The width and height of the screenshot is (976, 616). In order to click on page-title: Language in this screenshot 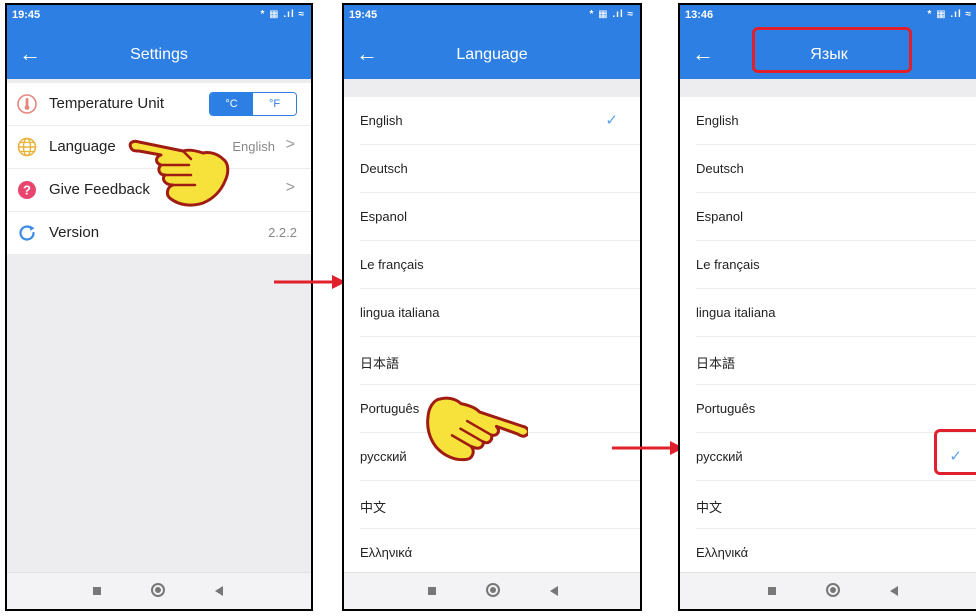, I will do `click(492, 54)`.